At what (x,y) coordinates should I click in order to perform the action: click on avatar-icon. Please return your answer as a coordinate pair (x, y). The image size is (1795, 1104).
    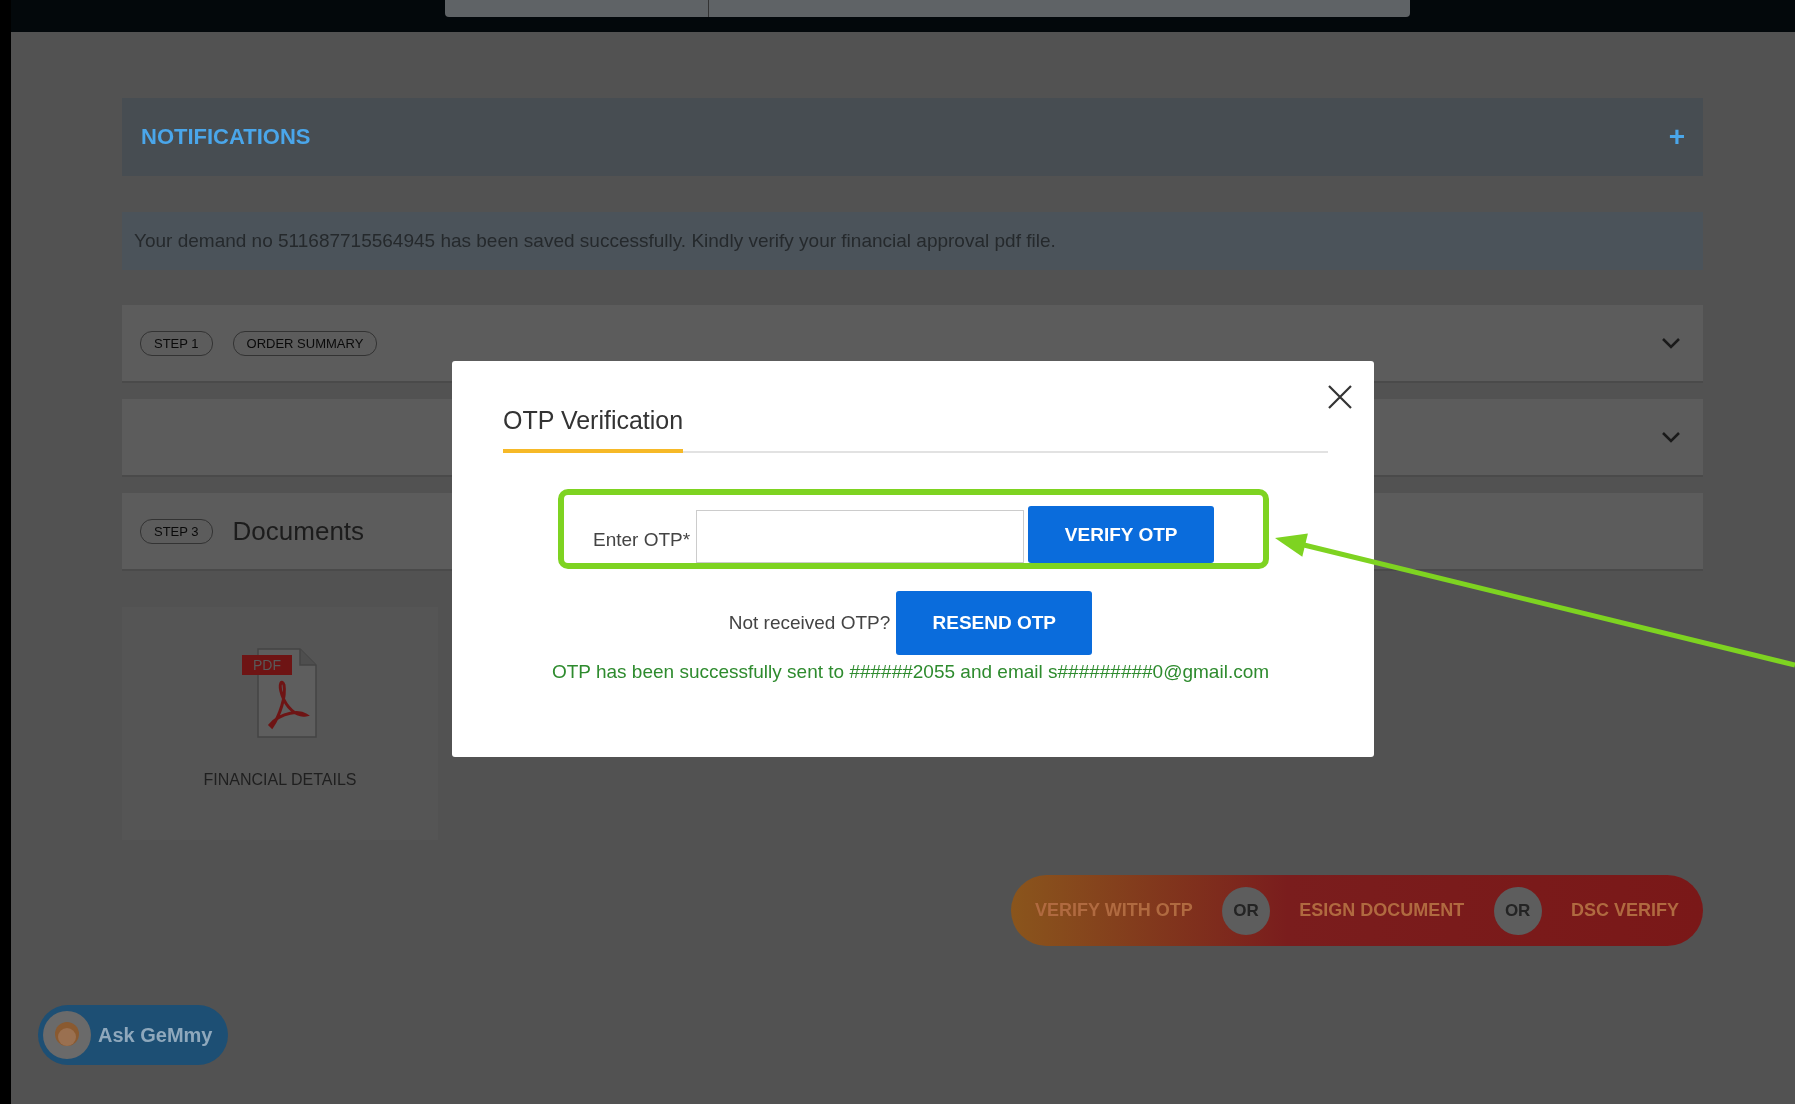
    Looking at the image, I should click on (67, 1035).